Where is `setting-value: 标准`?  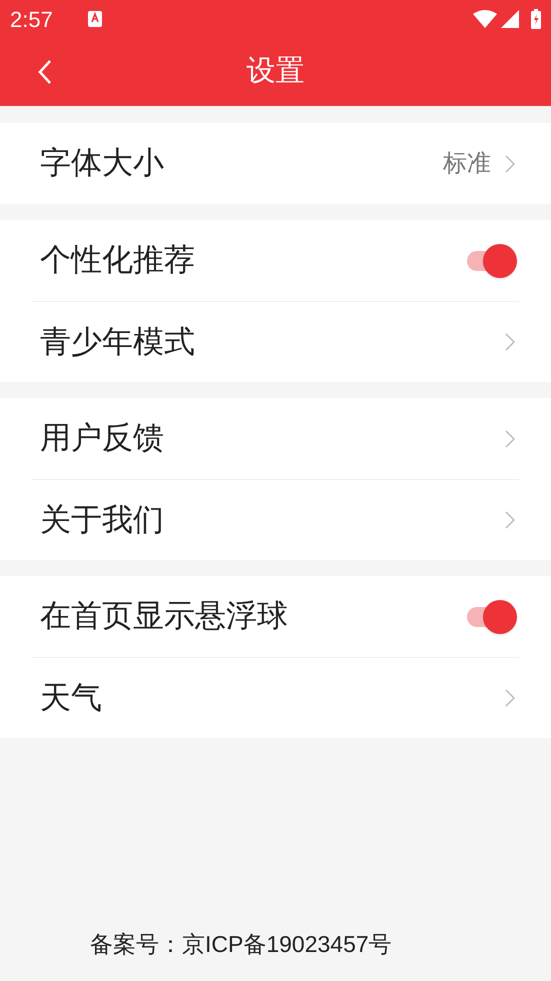
setting-value: 标准 is located at coordinates (467, 163).